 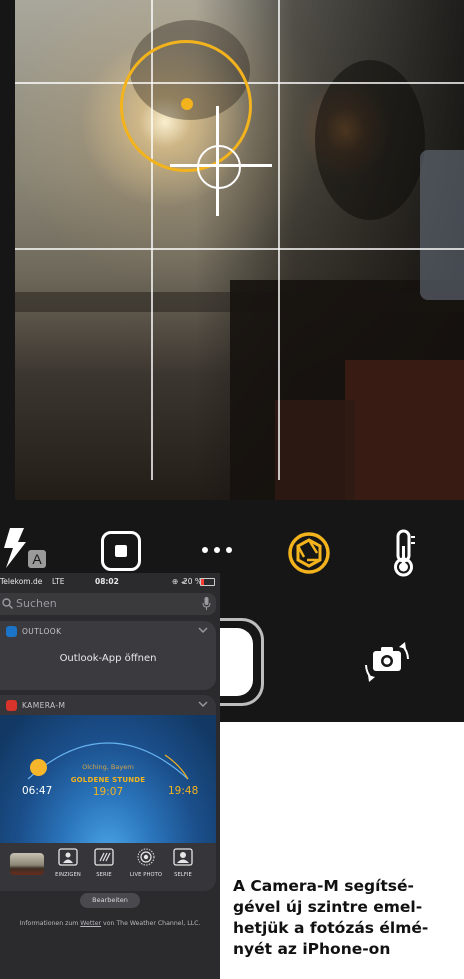 What do you see at coordinates (442, 225) in the screenshot?
I see `building-silhouette` at bounding box center [442, 225].